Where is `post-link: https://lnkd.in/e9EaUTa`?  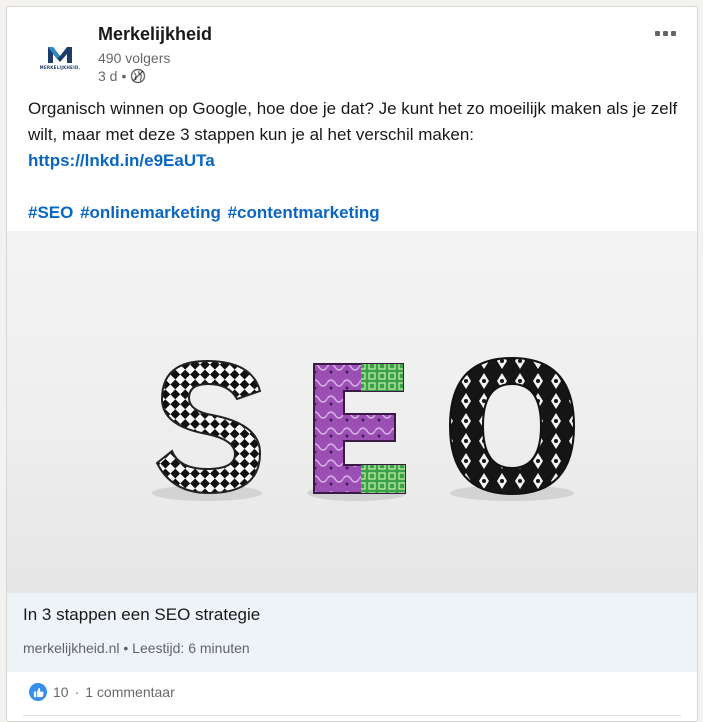
post-link: https://lnkd.in/e9EaUTa is located at coordinates (353, 161).